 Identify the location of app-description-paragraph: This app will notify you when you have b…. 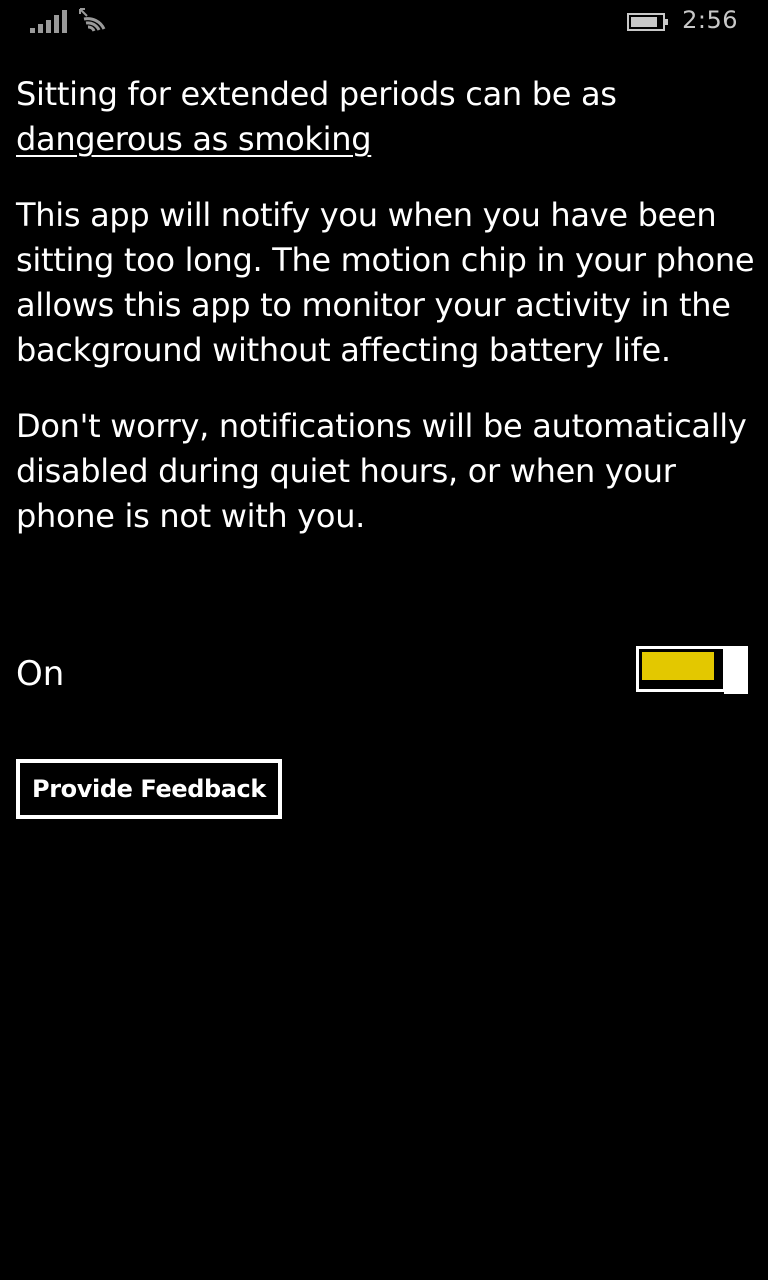
(385, 282).